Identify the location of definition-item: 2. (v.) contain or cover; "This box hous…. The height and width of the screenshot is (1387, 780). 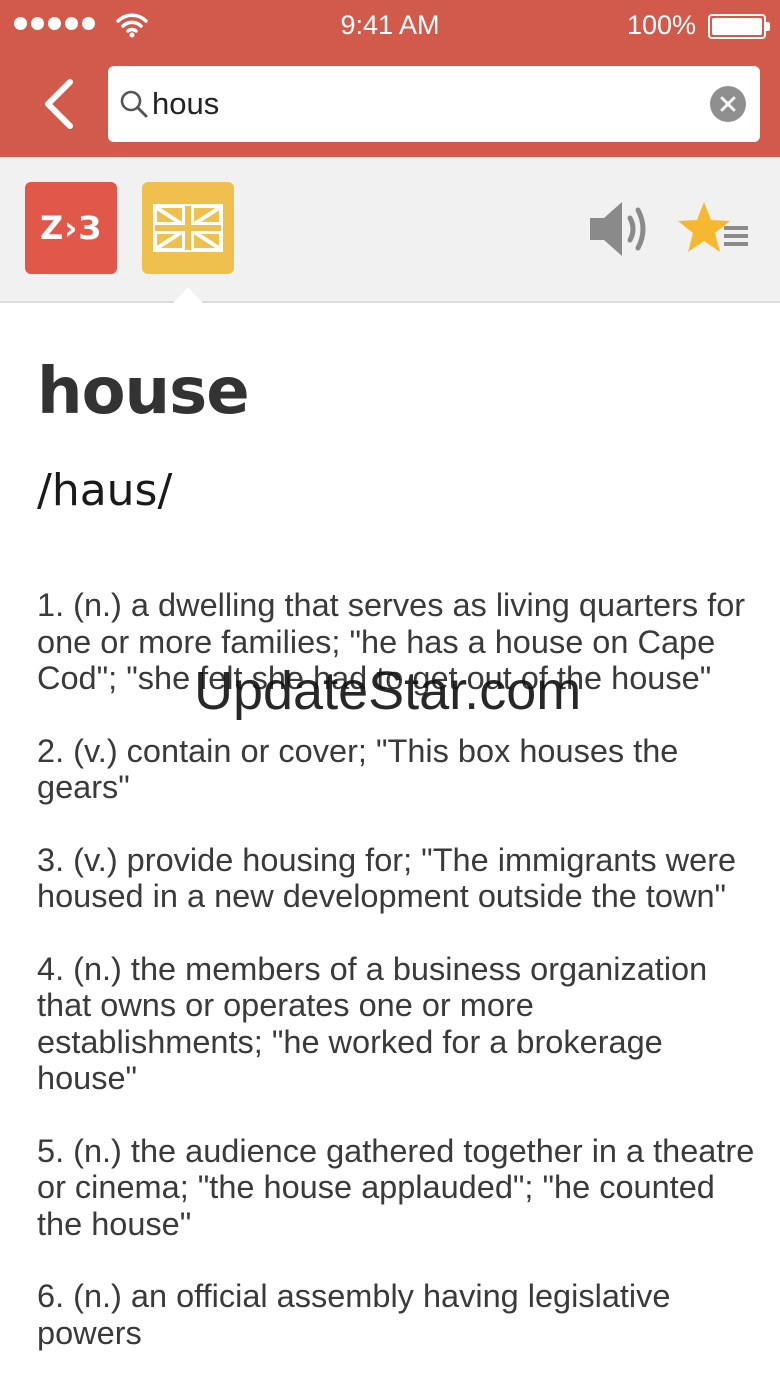
(358, 769).